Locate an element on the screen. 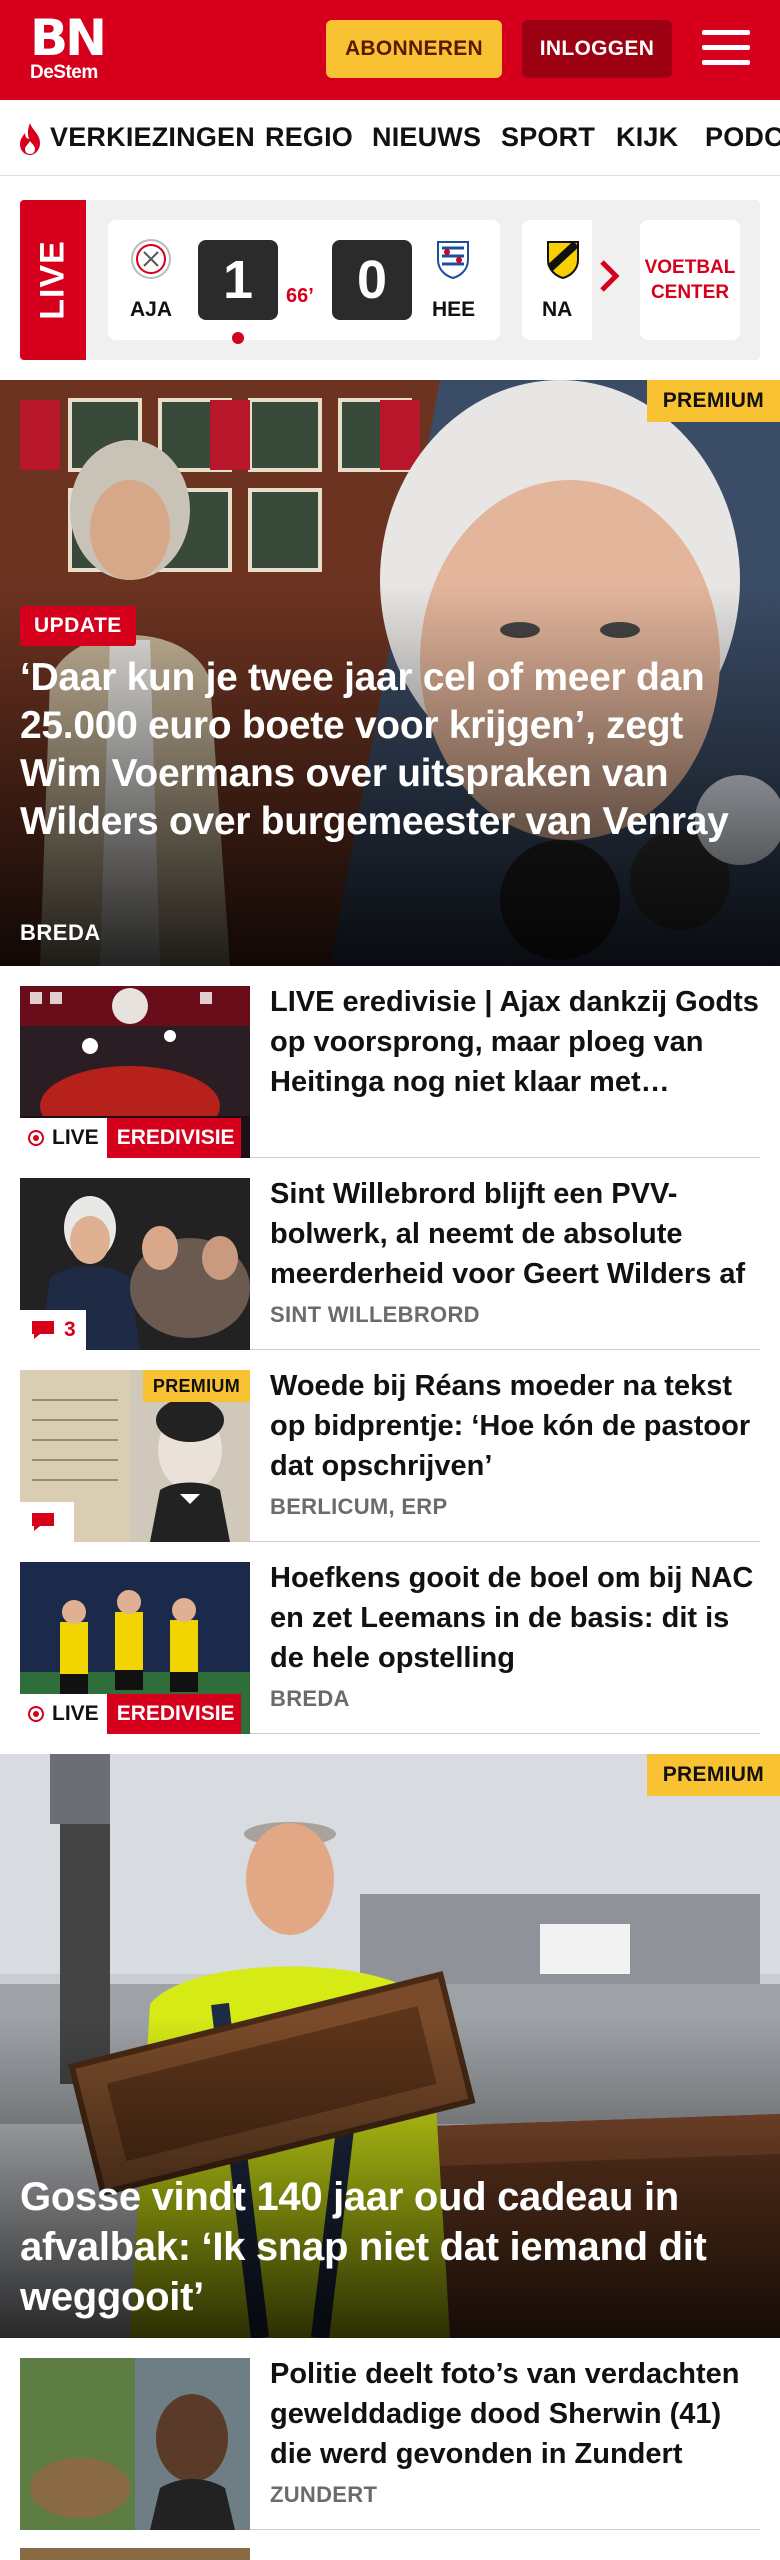  logo-sub: DeStem is located at coordinates (64, 72).